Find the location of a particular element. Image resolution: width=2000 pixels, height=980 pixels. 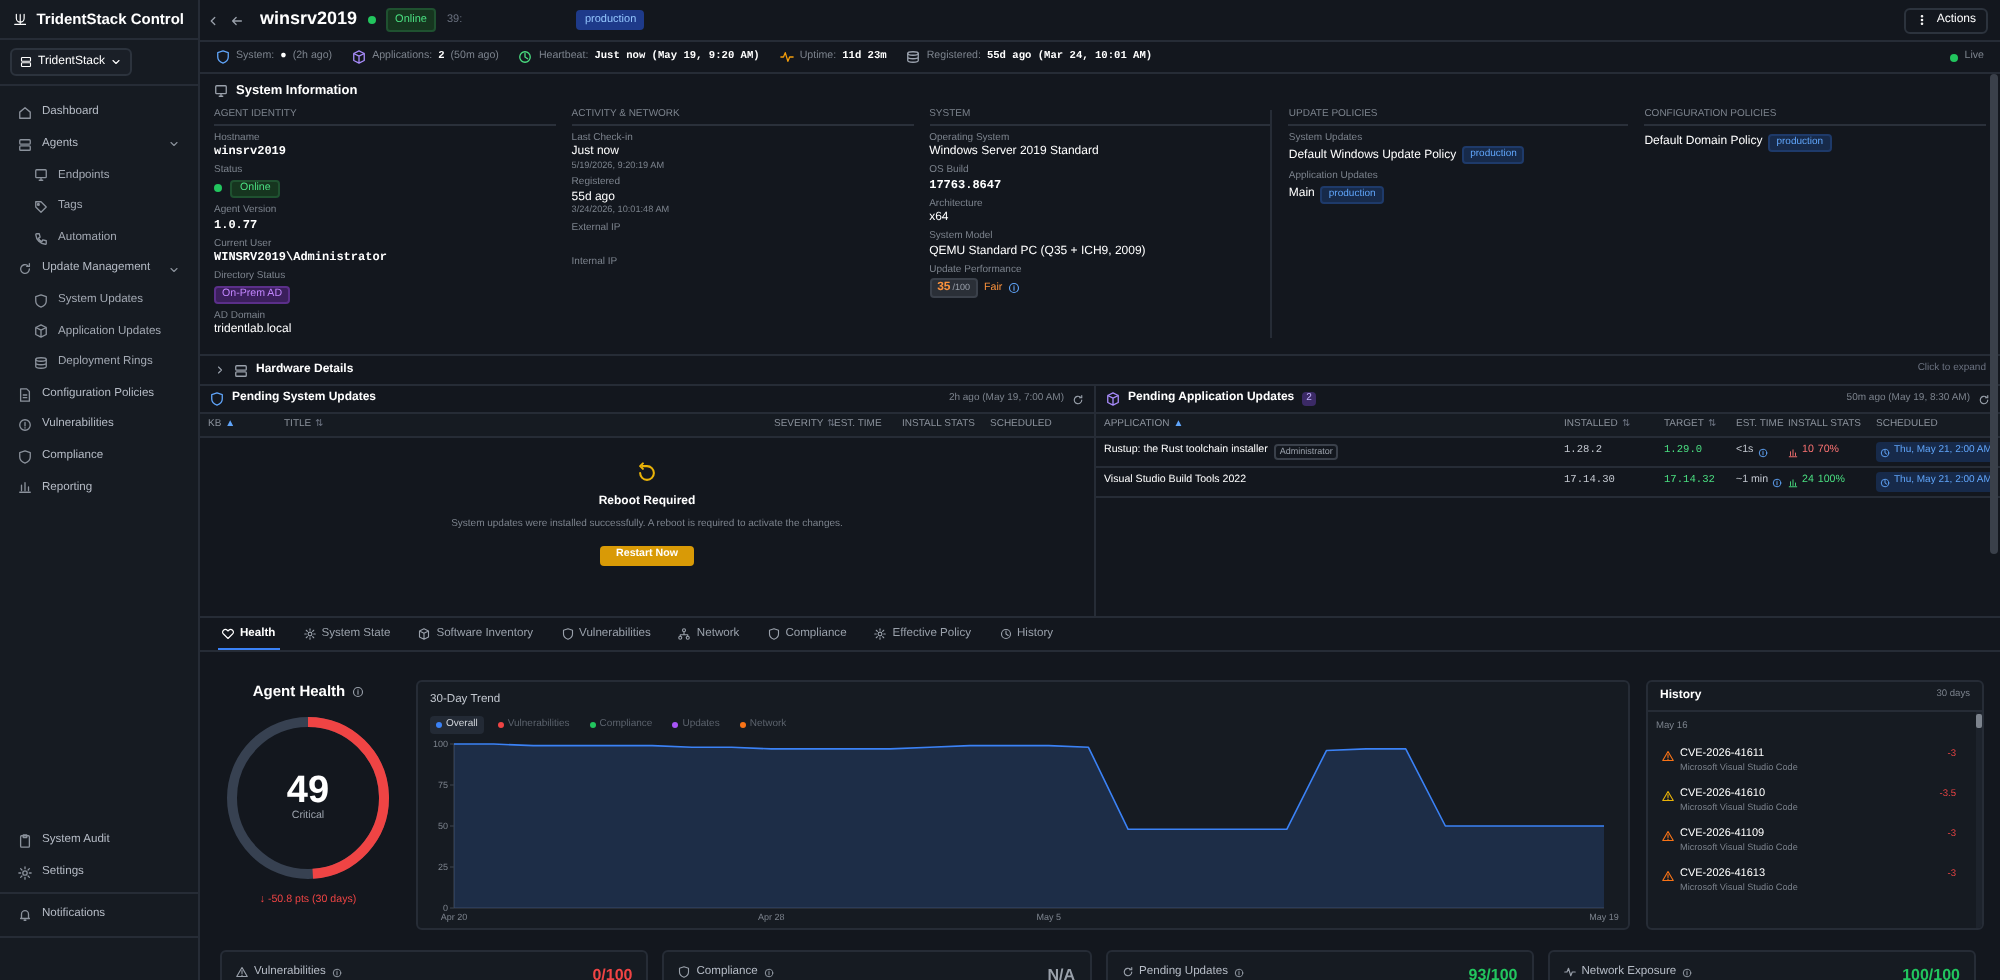

score-value: N/A is located at coordinates (1061, 972).